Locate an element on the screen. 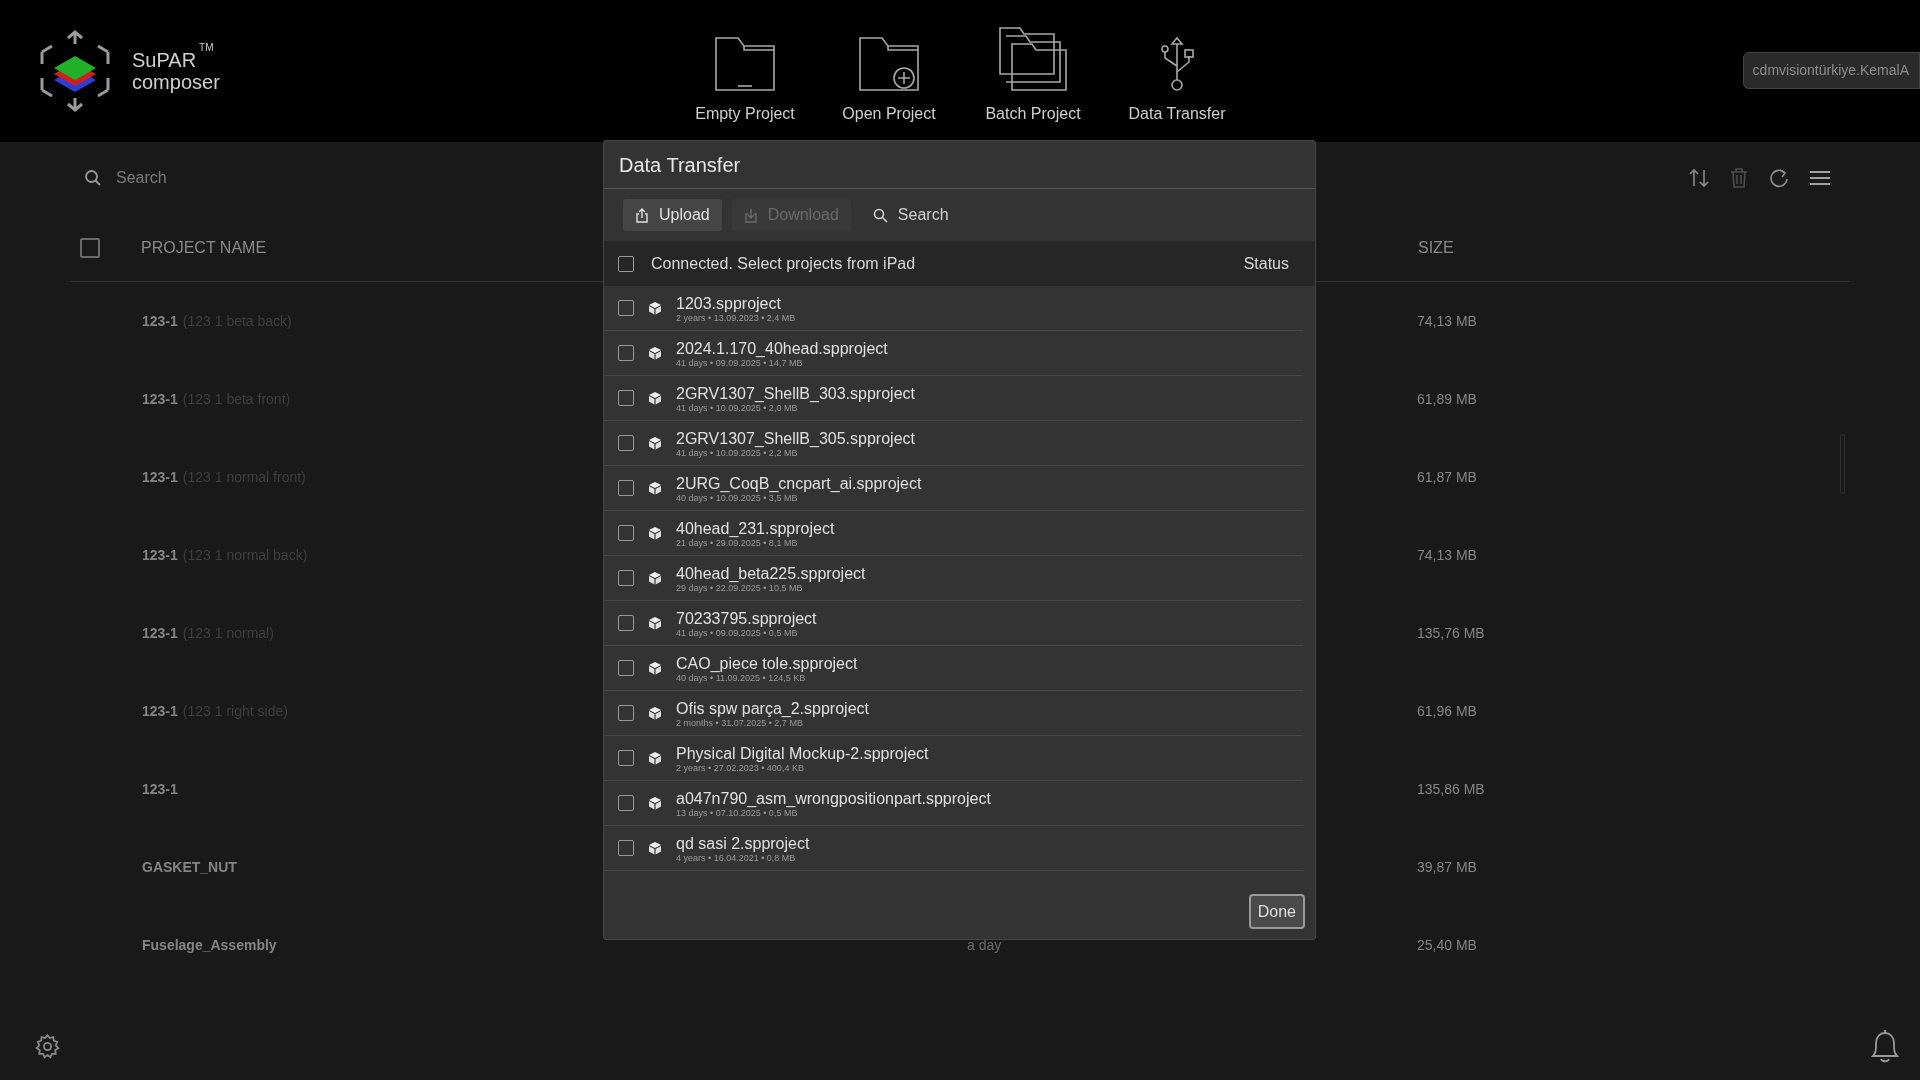 This screenshot has width=1920, height=1080. file-meta: 41 days • 10.09.2025 • 2,2 MB is located at coordinates (737, 452).